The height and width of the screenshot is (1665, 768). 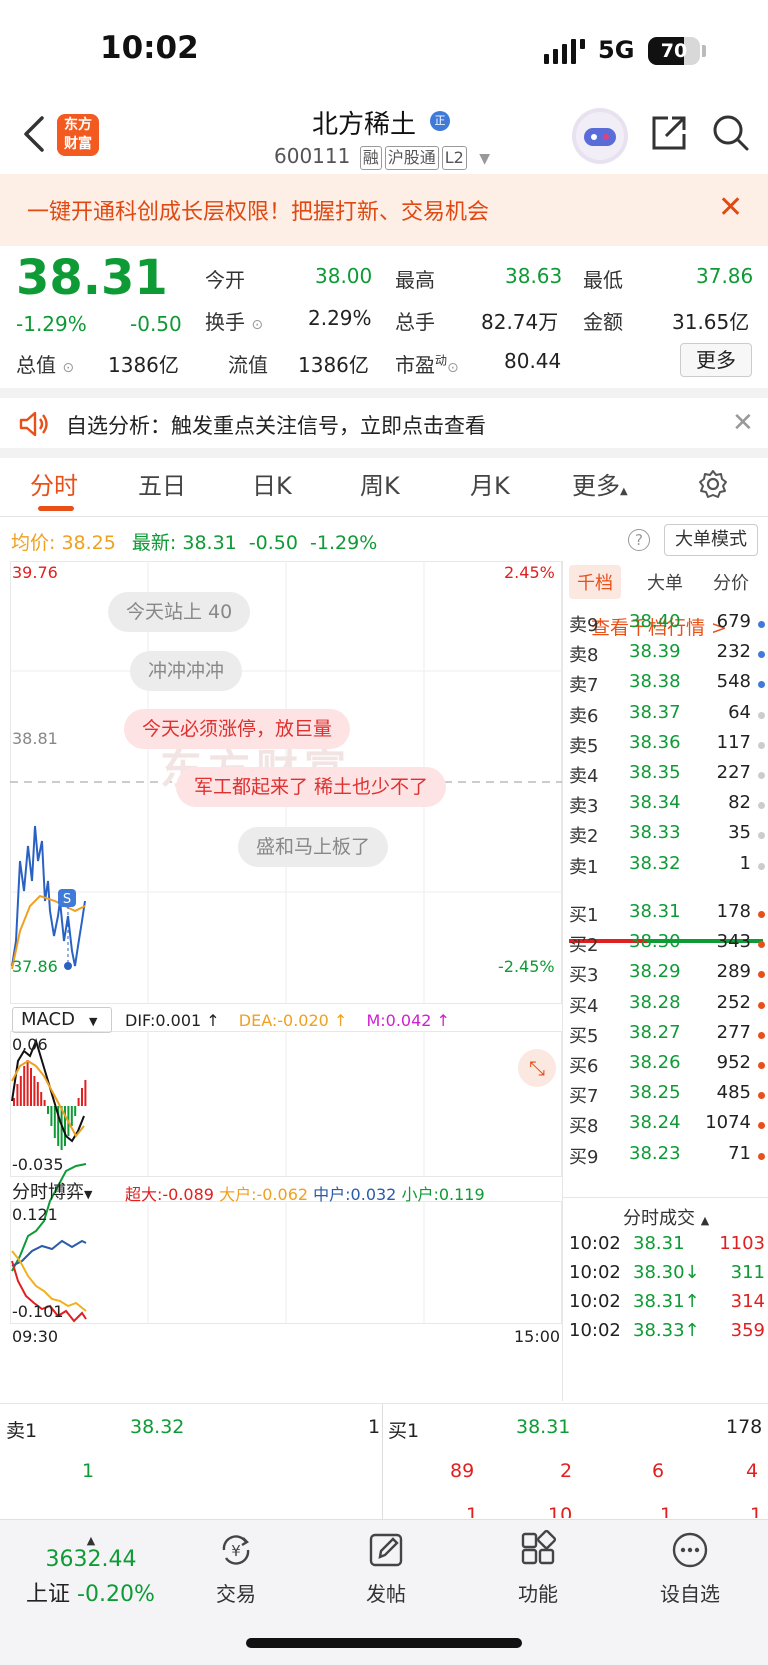 What do you see at coordinates (666, 1217) in the screenshot?
I see `trades-title: 分时成交 ▲` at bounding box center [666, 1217].